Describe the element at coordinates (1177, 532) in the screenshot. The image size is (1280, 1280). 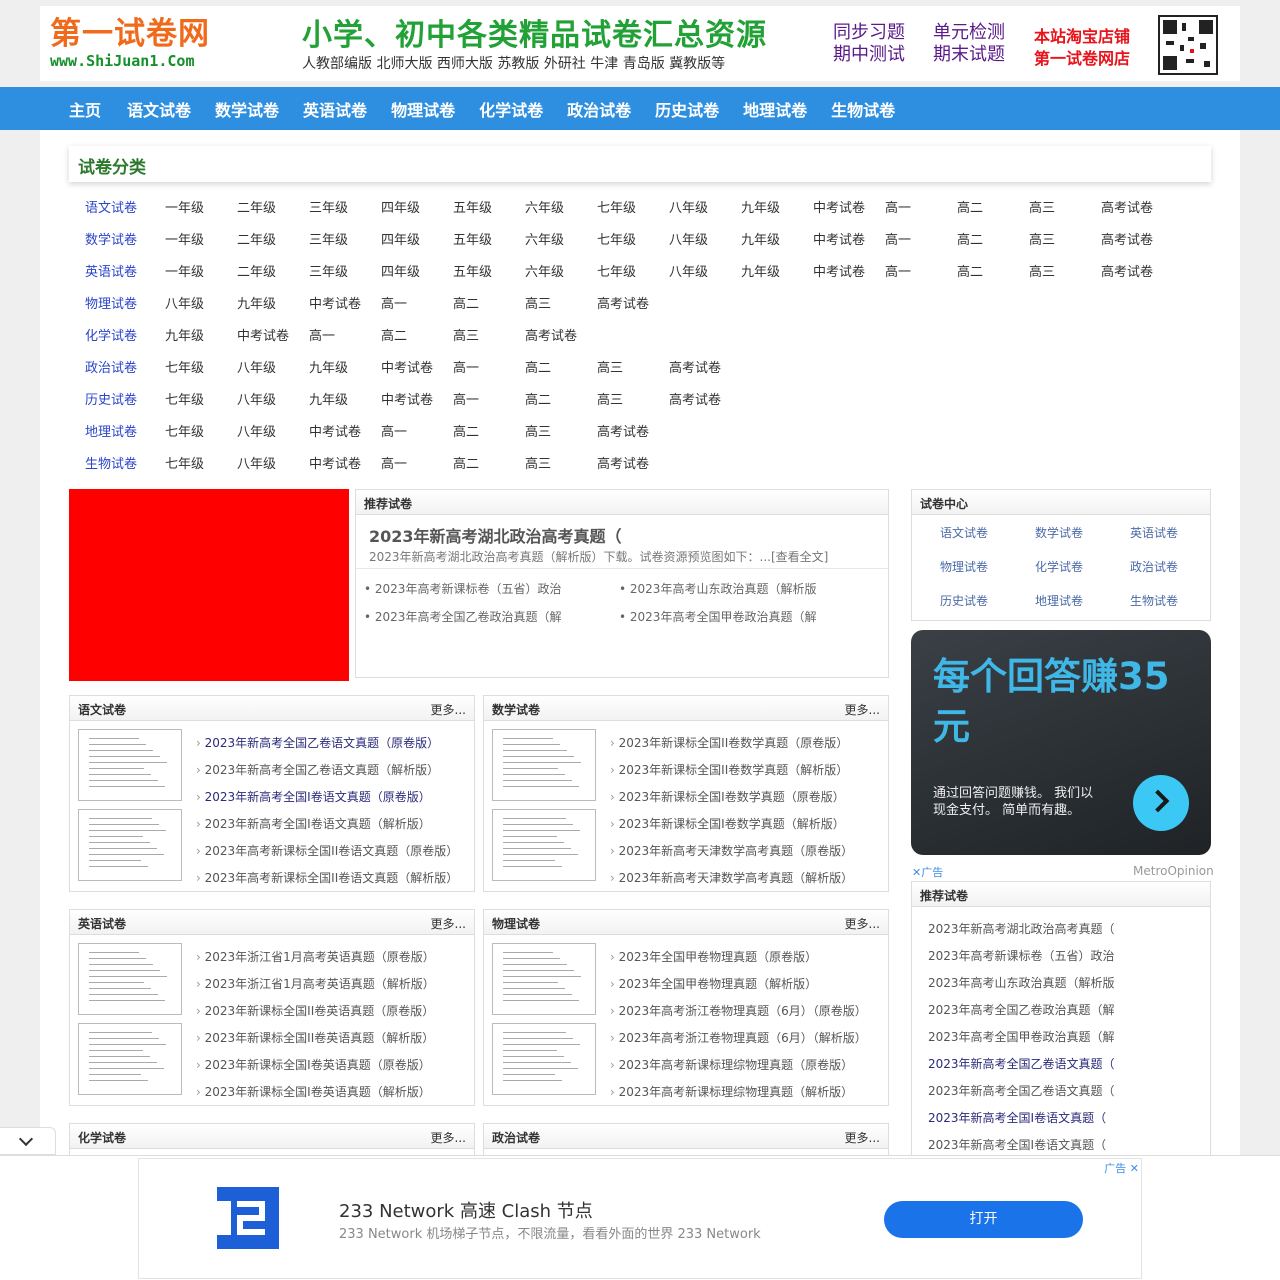
I see `center-item: 英语试卷` at that location.